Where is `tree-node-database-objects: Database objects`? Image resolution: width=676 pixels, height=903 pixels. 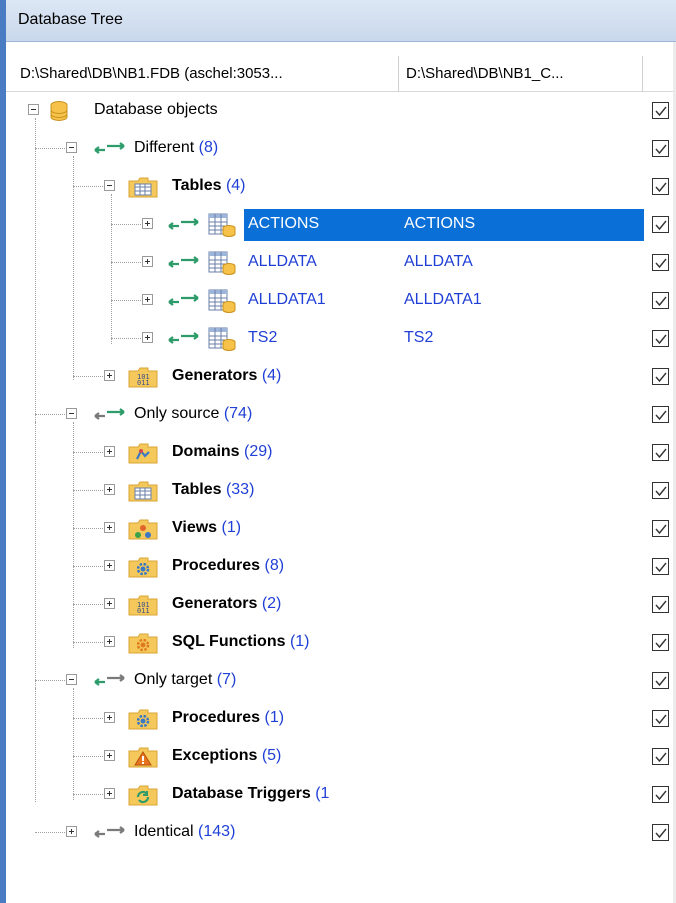 tree-node-database-objects: Database objects is located at coordinates (338, 111).